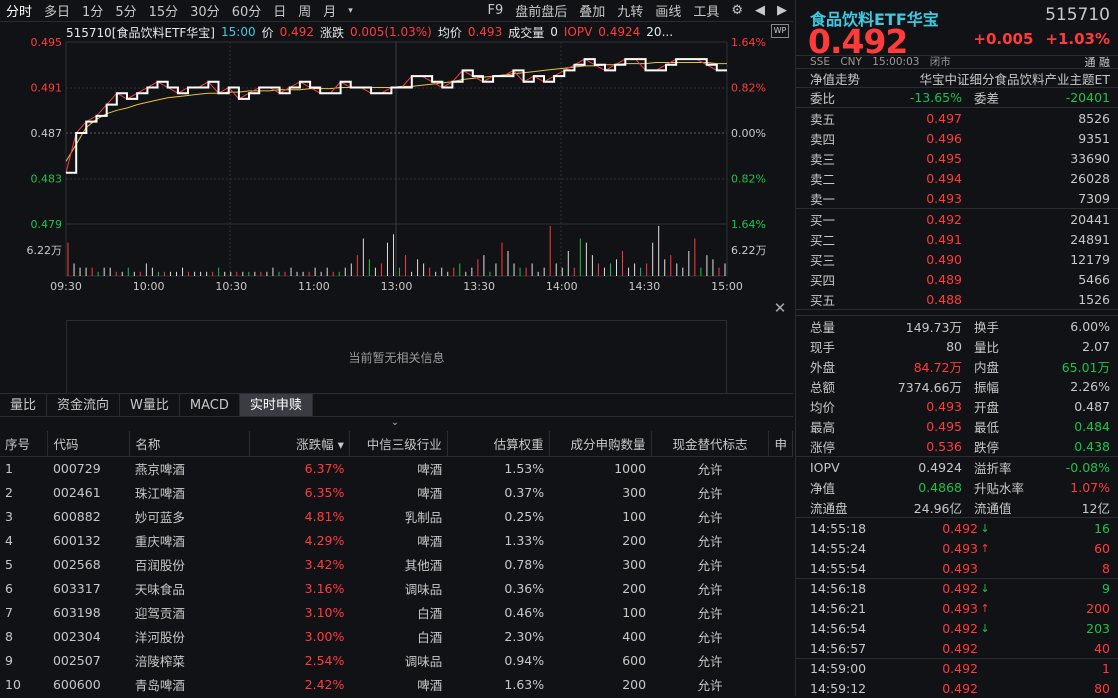 The width and height of the screenshot is (1118, 698). What do you see at coordinates (957, 158) in the screenshot?
I see `ask-level: 卖三 0.495 33690` at bounding box center [957, 158].